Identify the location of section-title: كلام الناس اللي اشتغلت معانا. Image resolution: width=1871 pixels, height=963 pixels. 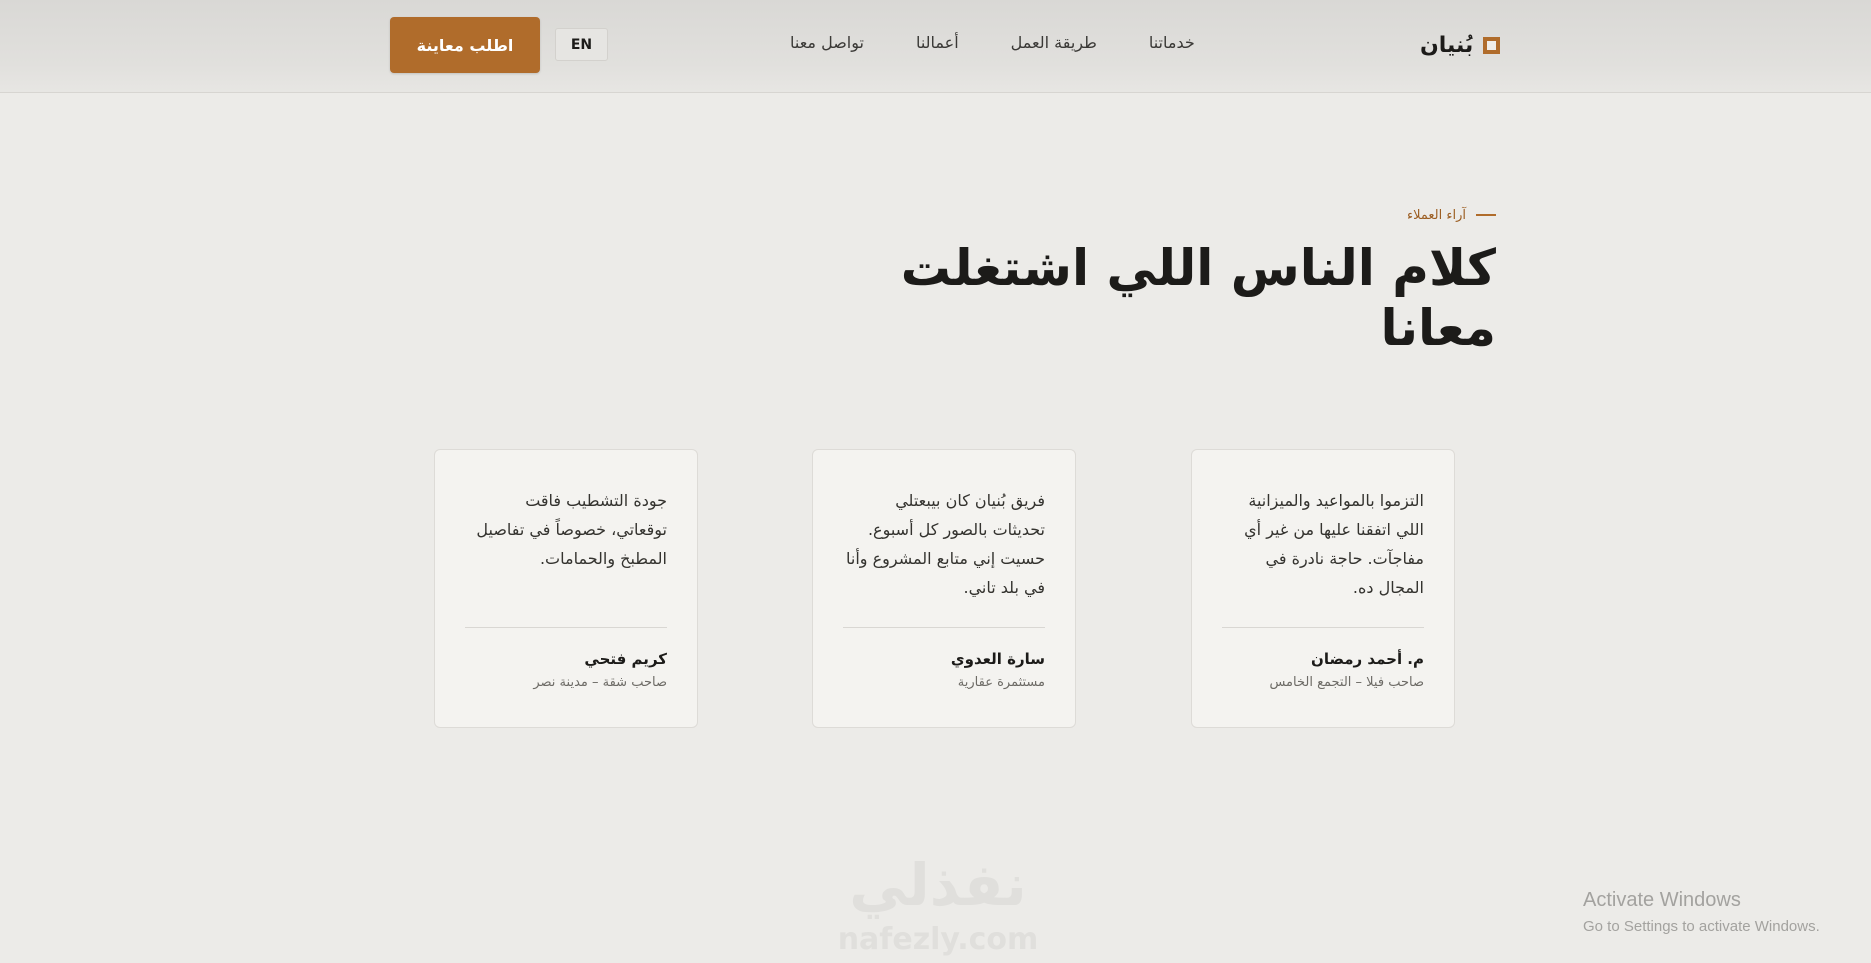
(1198, 298).